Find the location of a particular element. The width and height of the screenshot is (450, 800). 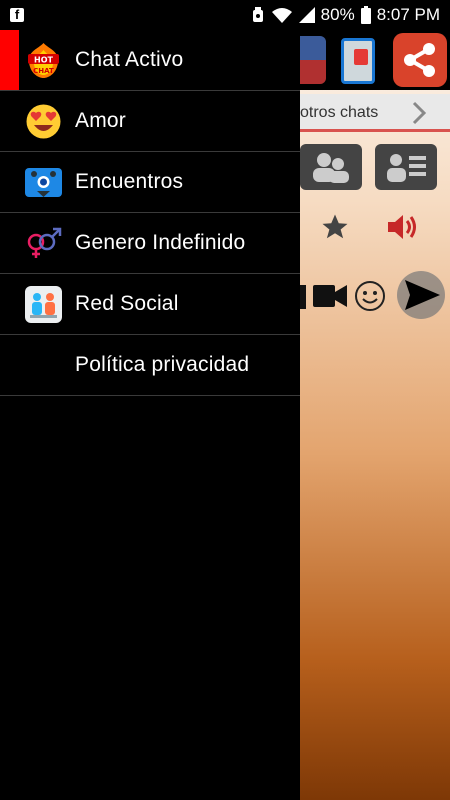

status-bar: f 80% 8:07 PM is located at coordinates (225, 15).